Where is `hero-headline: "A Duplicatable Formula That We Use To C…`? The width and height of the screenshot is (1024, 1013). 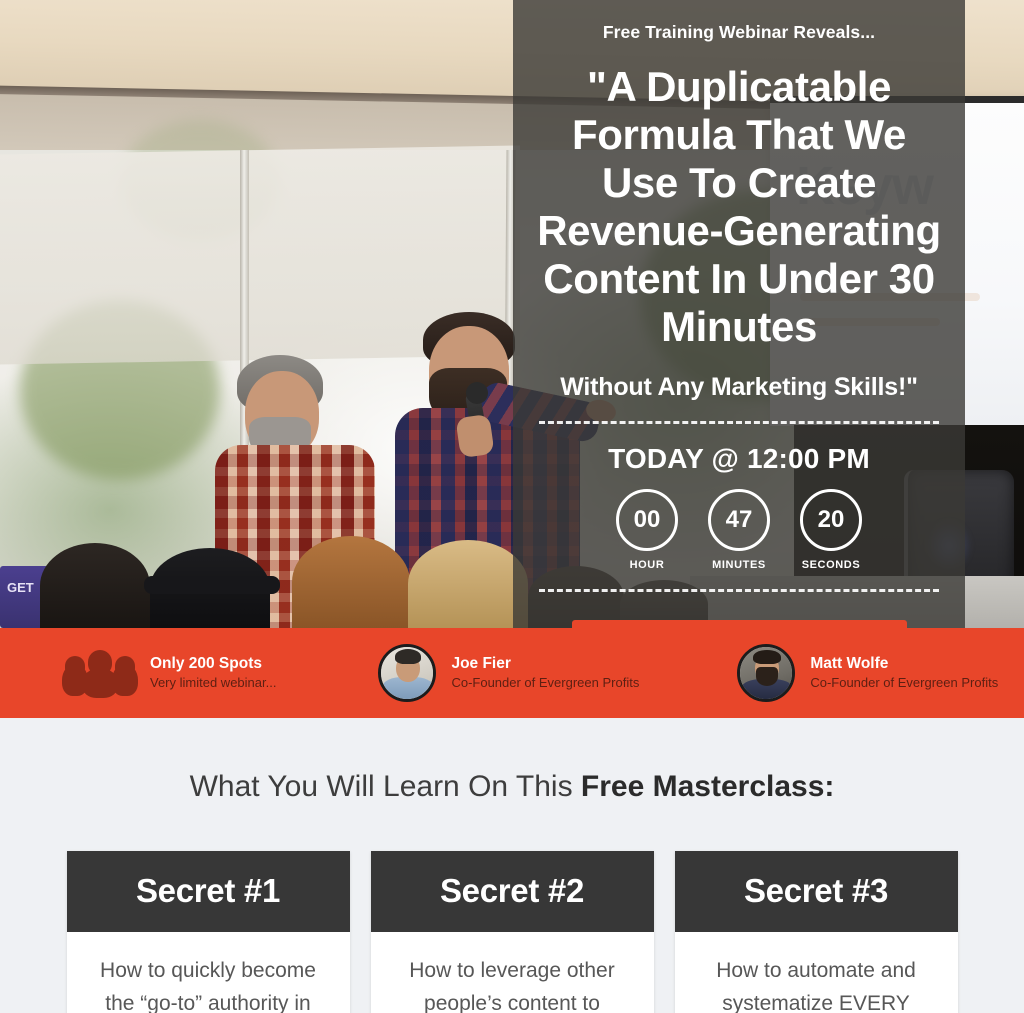 hero-headline: "A Duplicatable Formula That We Use To C… is located at coordinates (739, 206).